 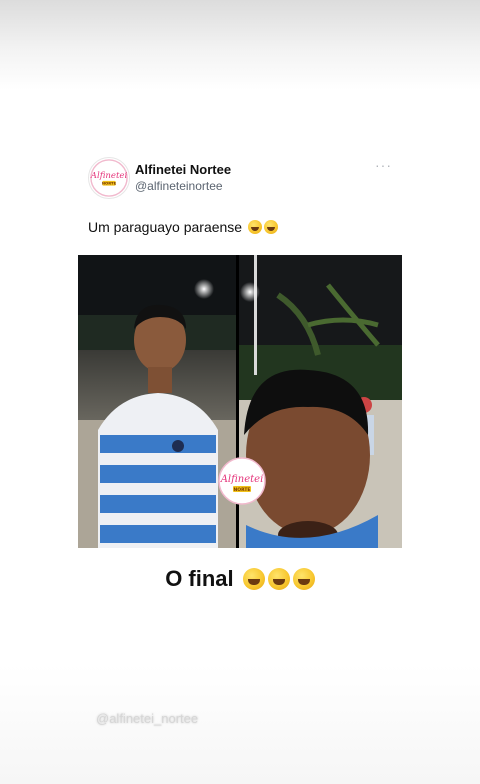 I want to click on video-caption-line: O final, so click(x=240, y=579).